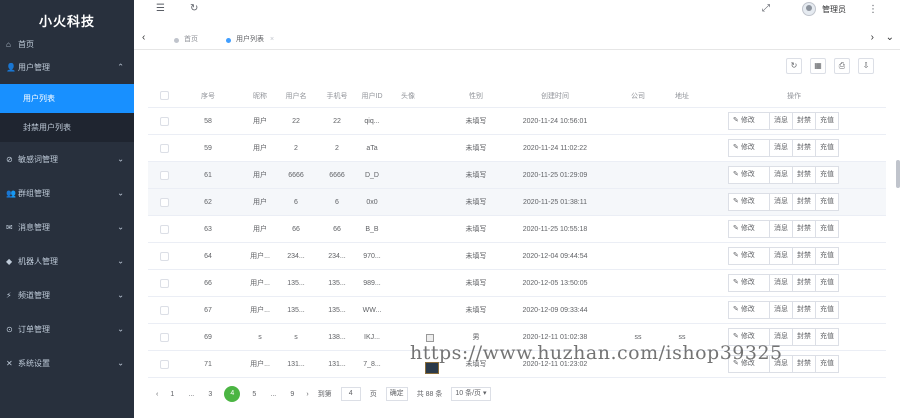  I want to click on page-number: 4, so click(232, 394).